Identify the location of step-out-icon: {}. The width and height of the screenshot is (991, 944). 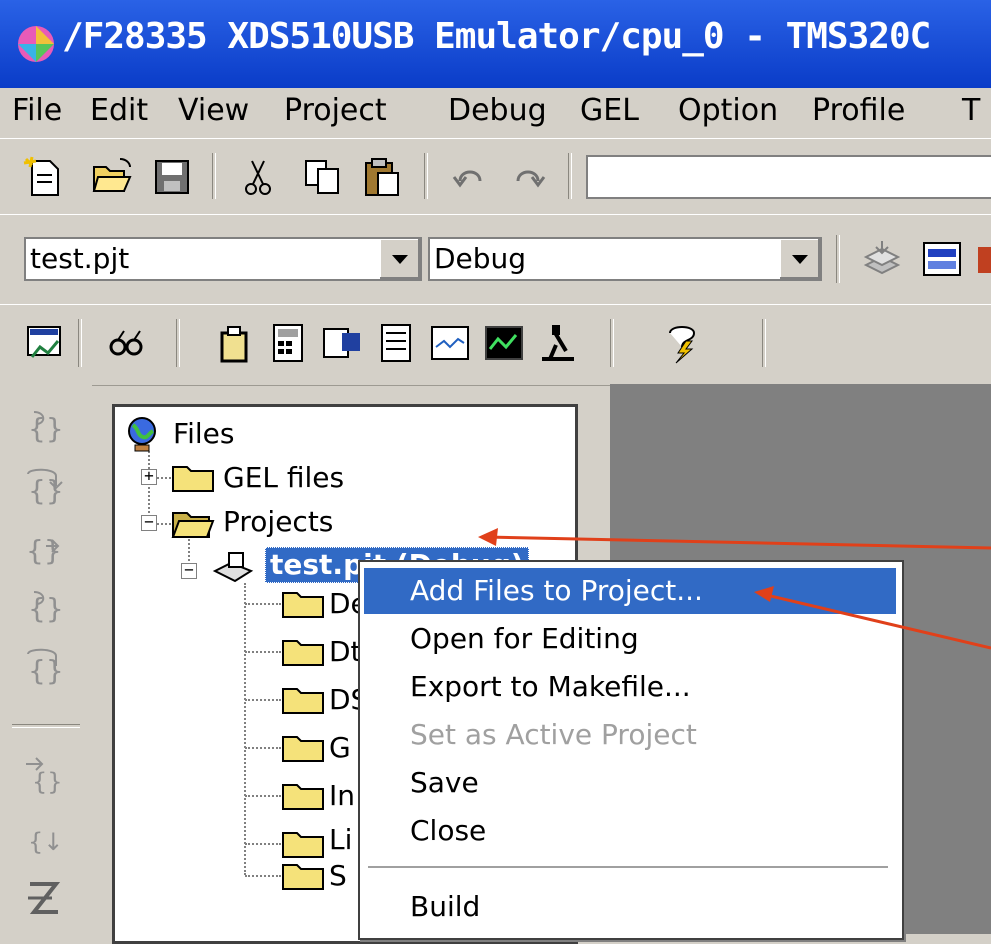
(44, 548).